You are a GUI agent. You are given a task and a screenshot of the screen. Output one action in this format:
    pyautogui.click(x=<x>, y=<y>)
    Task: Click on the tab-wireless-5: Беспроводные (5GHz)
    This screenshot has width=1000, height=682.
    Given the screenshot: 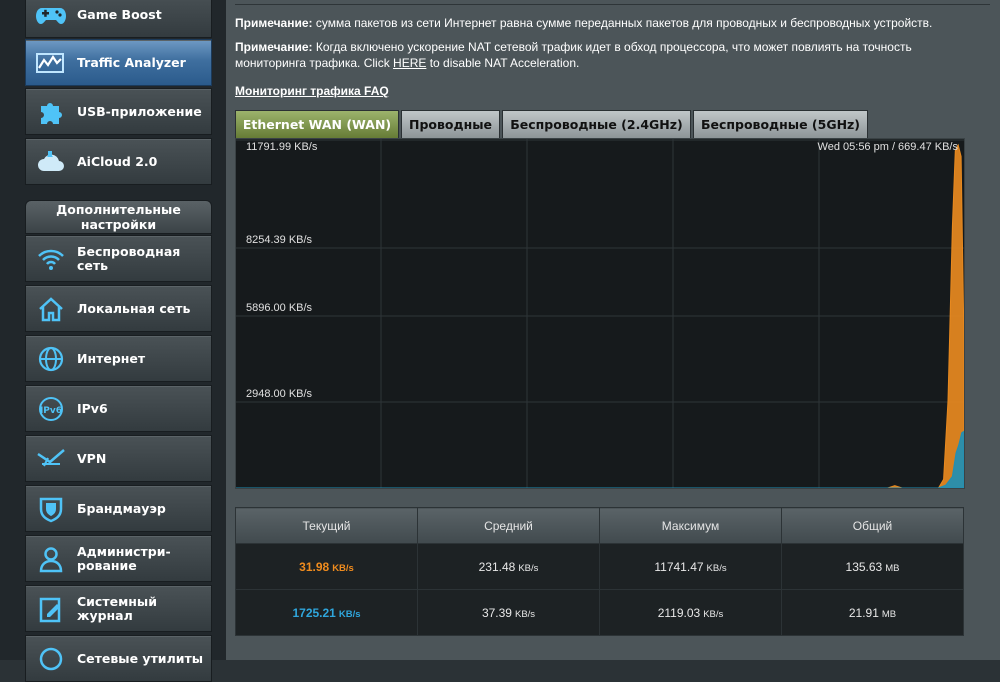 What is the action you would take?
    pyautogui.click(x=780, y=124)
    